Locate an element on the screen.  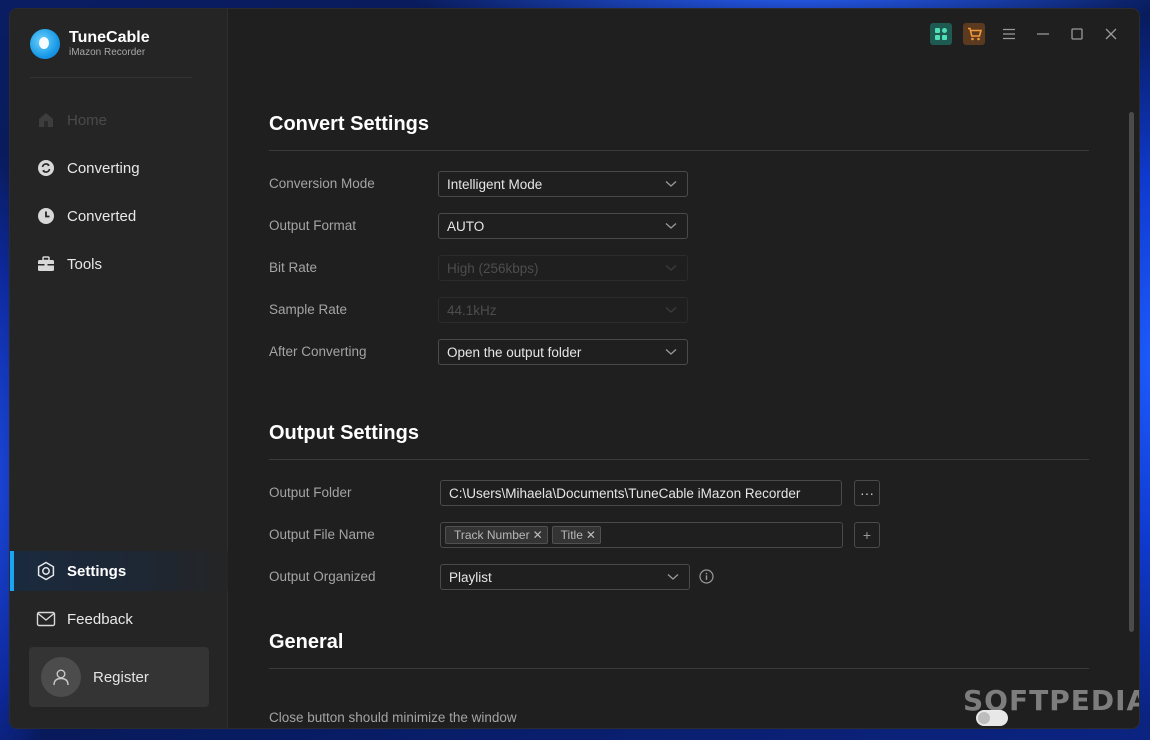
apps-icon is located at coordinates (941, 34).